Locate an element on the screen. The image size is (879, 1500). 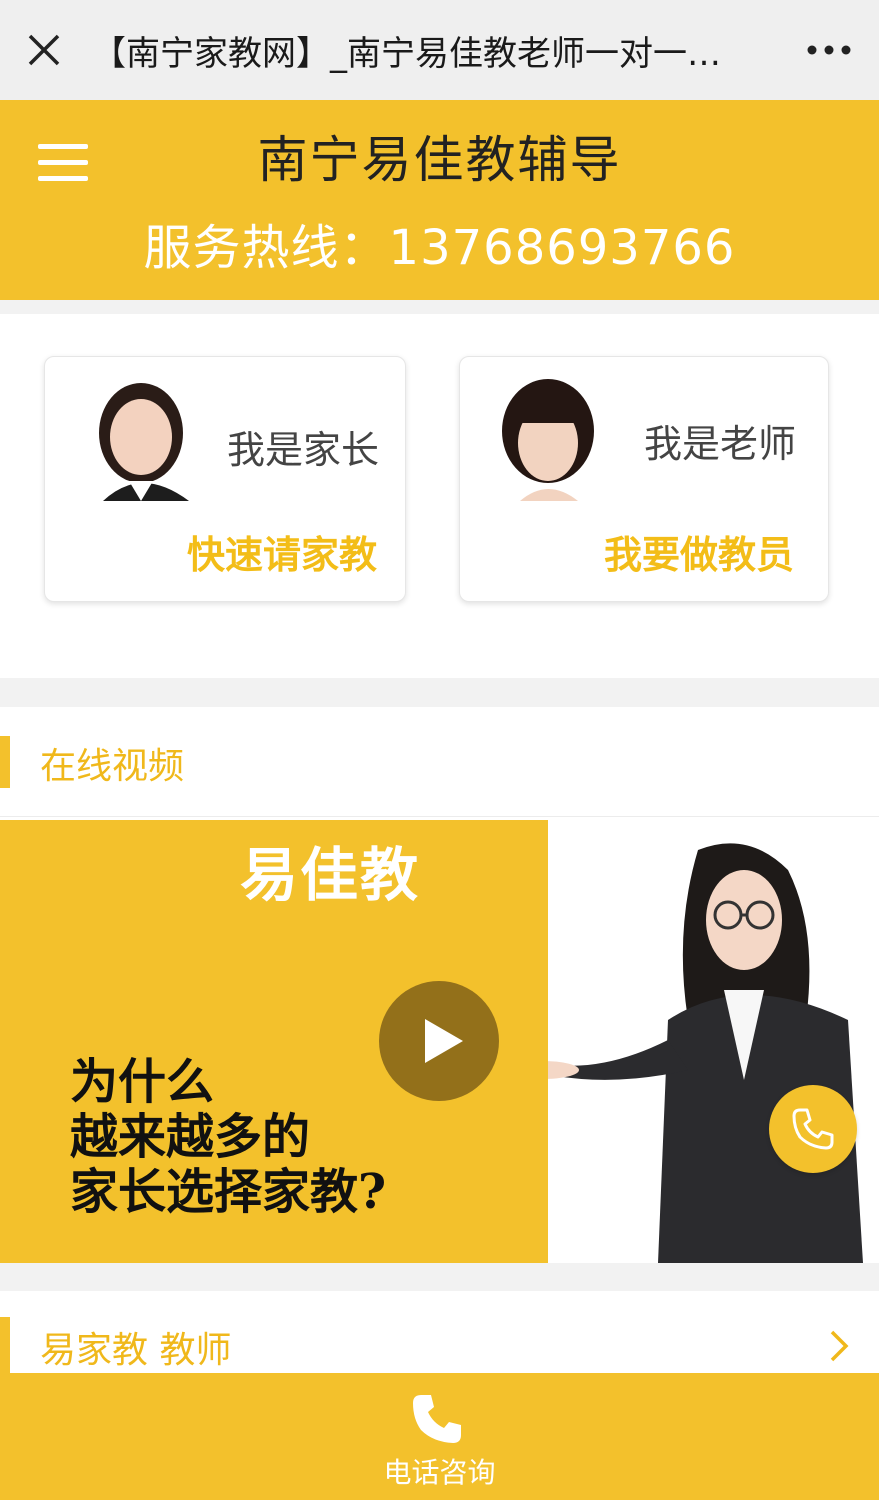
parent-card: 我是家长 快速请家教 is located at coordinates (225, 479).